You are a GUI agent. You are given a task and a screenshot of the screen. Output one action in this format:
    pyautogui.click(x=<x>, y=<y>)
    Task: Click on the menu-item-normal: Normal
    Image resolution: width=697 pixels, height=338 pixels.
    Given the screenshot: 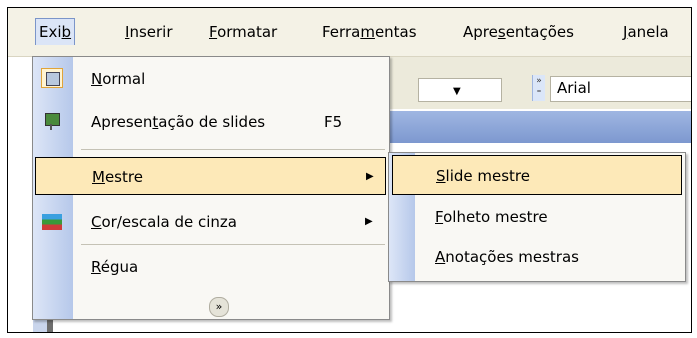 What is the action you would take?
    pyautogui.click(x=211, y=79)
    